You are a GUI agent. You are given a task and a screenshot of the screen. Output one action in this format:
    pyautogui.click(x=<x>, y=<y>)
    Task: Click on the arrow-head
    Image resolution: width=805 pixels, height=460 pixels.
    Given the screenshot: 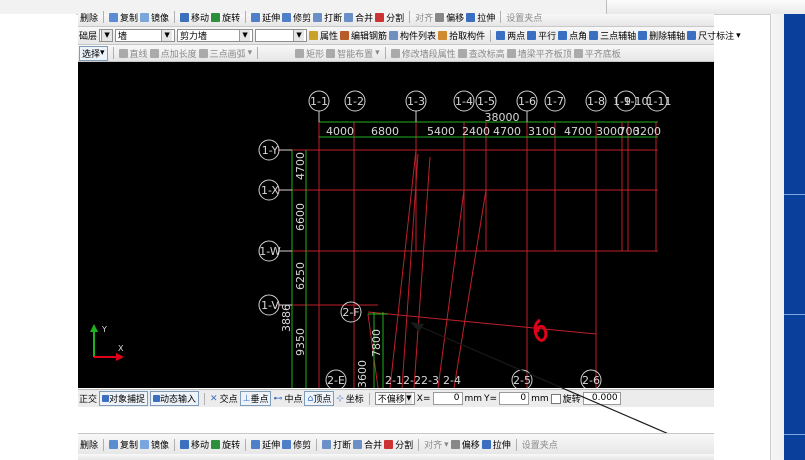 What is the action you would take?
    pyautogui.click(x=417, y=327)
    